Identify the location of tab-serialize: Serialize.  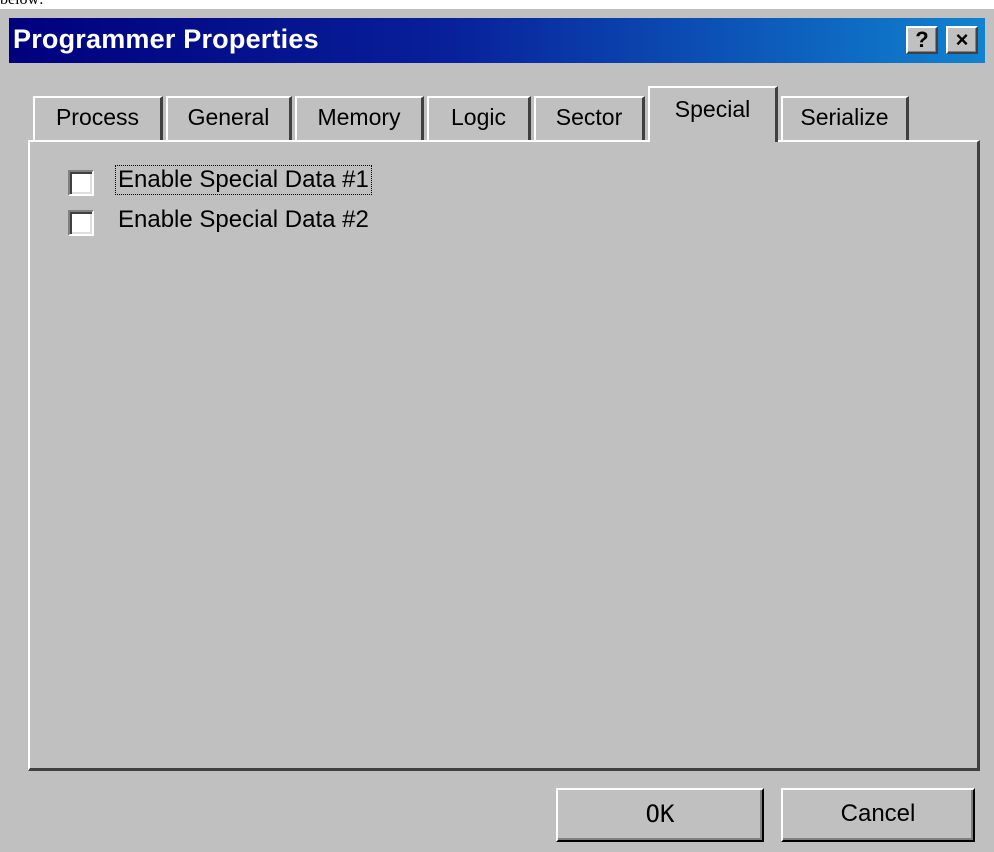
(845, 118).